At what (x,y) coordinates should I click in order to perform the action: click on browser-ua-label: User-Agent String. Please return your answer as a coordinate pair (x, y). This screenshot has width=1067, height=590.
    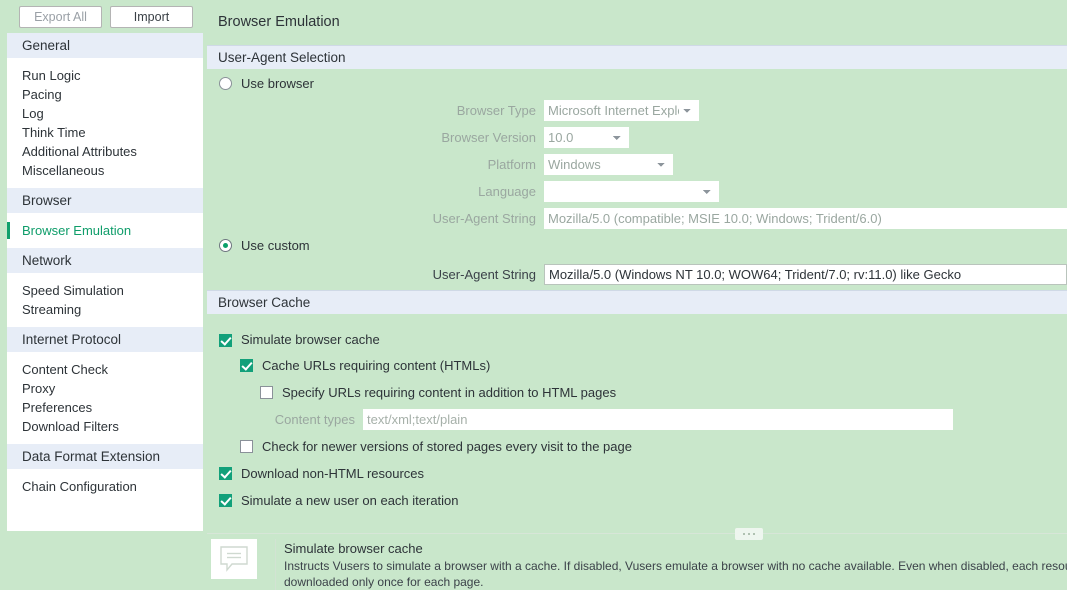
    Looking at the image, I should click on (484, 218).